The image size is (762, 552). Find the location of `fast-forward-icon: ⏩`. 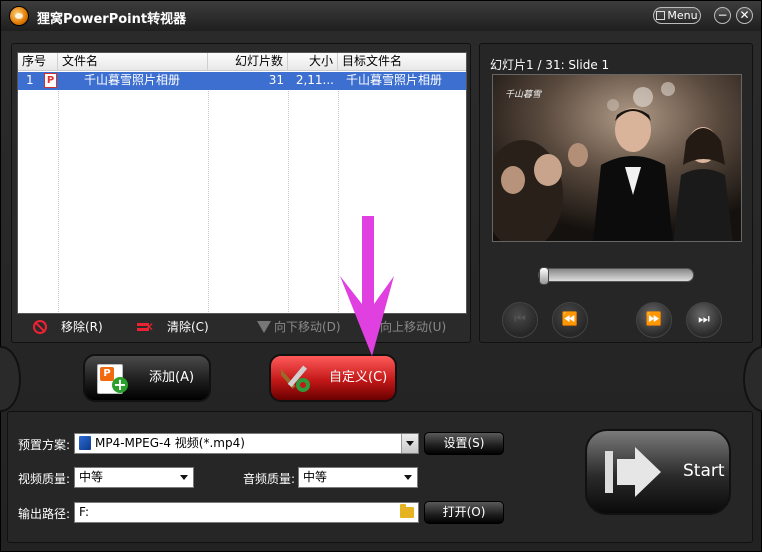

fast-forward-icon: ⏩ is located at coordinates (654, 319).